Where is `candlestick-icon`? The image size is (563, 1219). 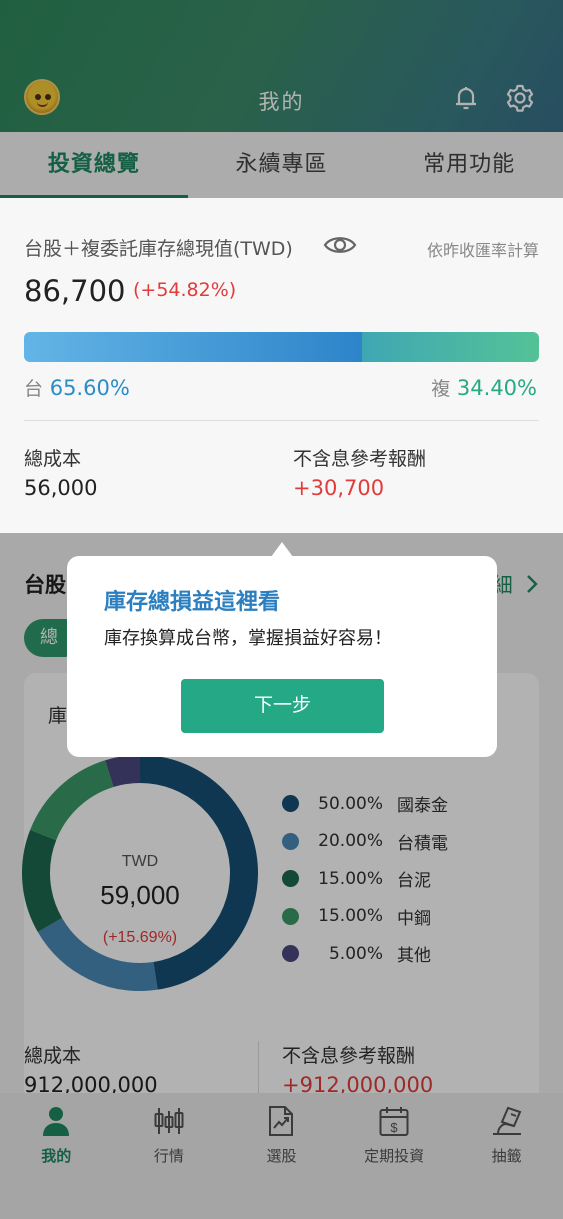 candlestick-icon is located at coordinates (169, 1121).